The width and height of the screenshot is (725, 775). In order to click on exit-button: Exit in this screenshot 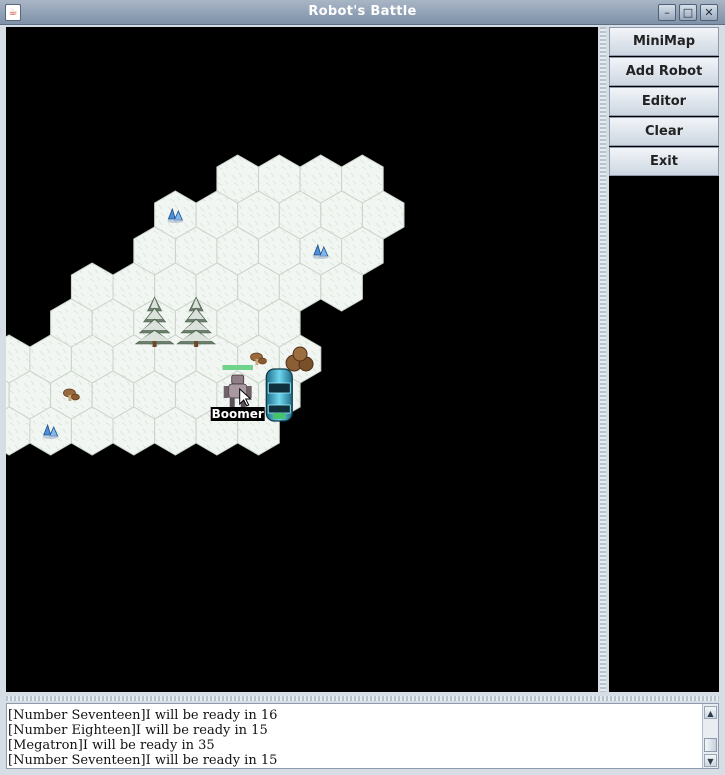, I will do `click(664, 161)`.